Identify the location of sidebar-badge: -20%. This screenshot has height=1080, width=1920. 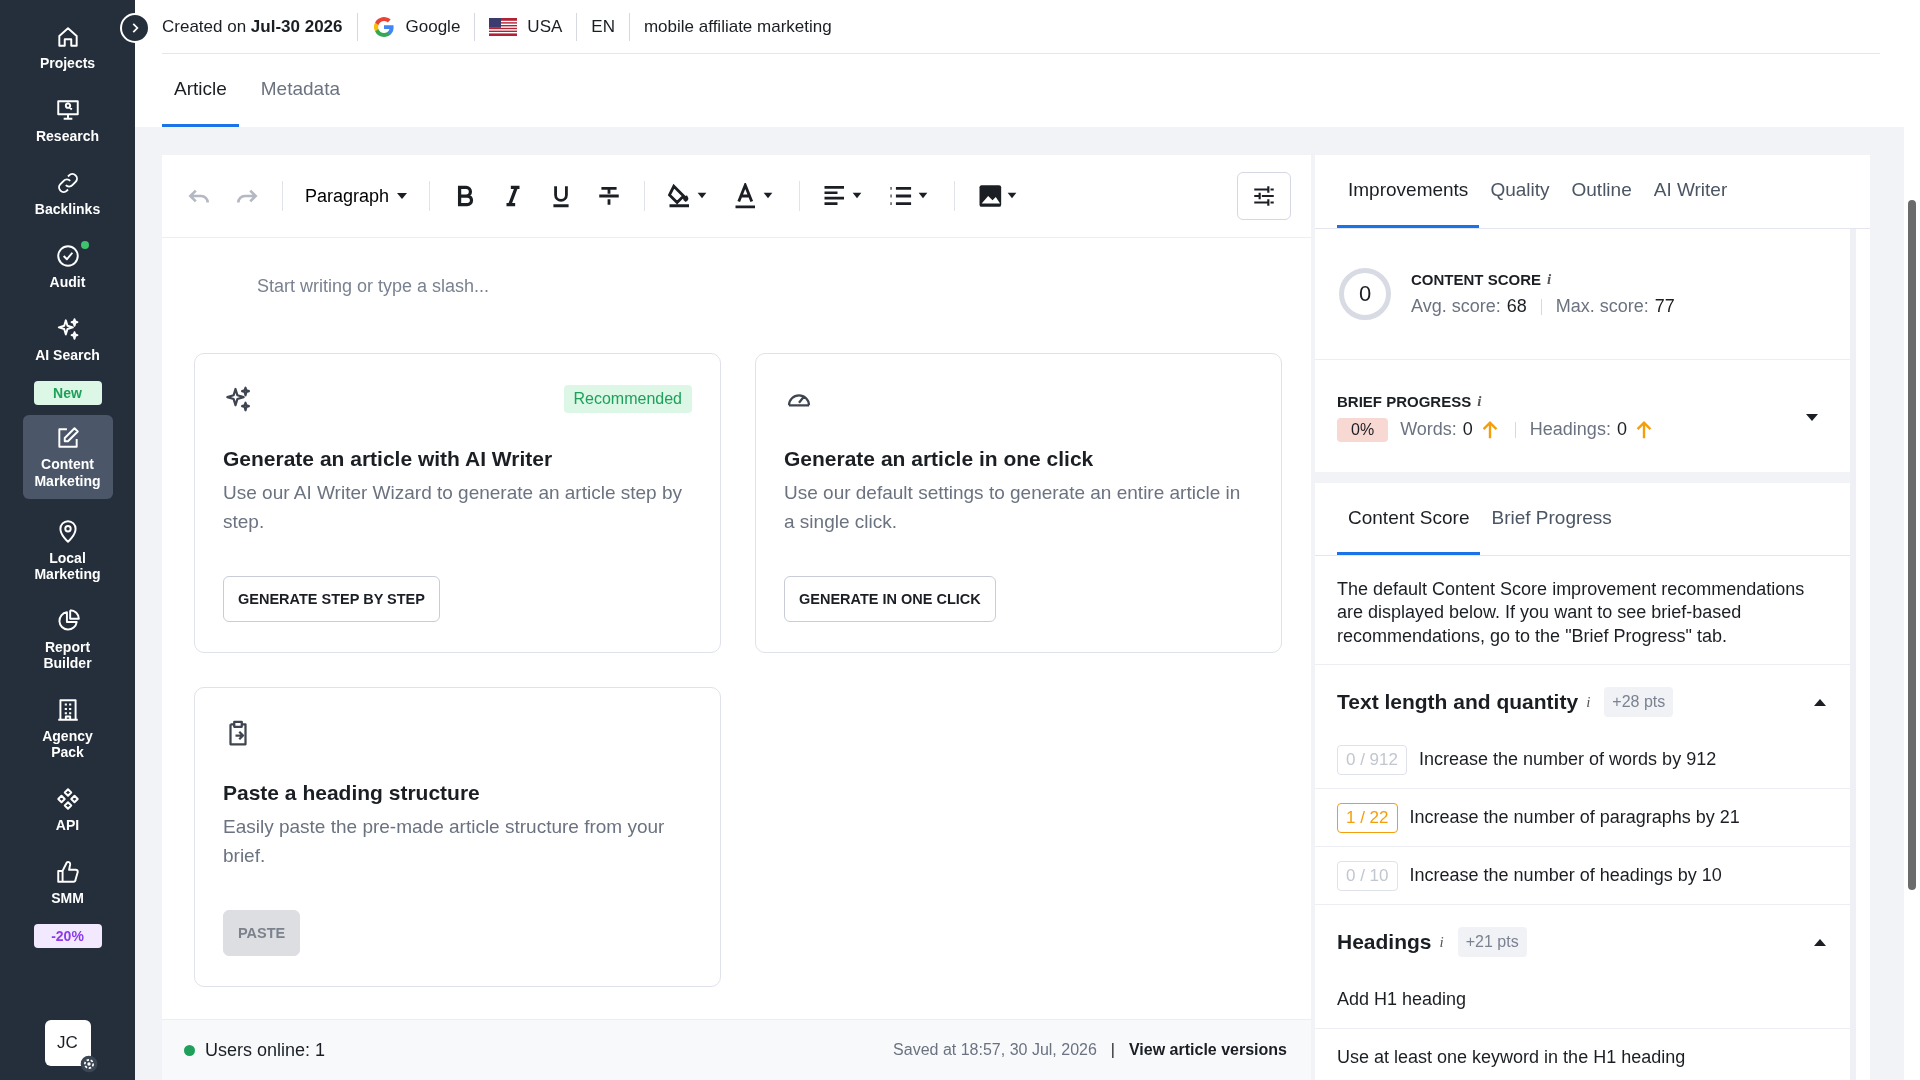
(67, 936).